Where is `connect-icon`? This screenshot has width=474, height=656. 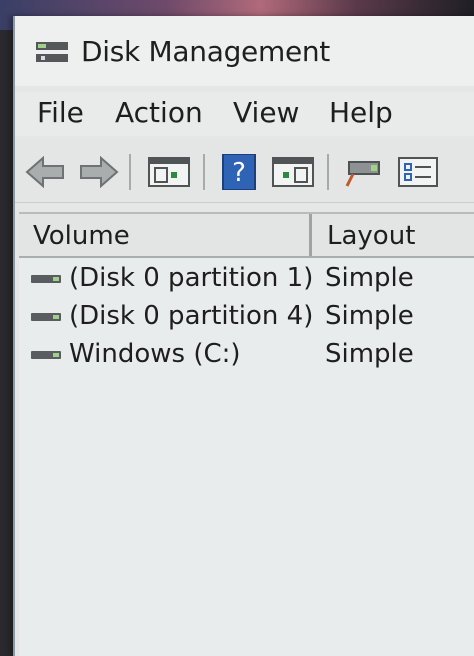
connect-icon is located at coordinates (365, 172).